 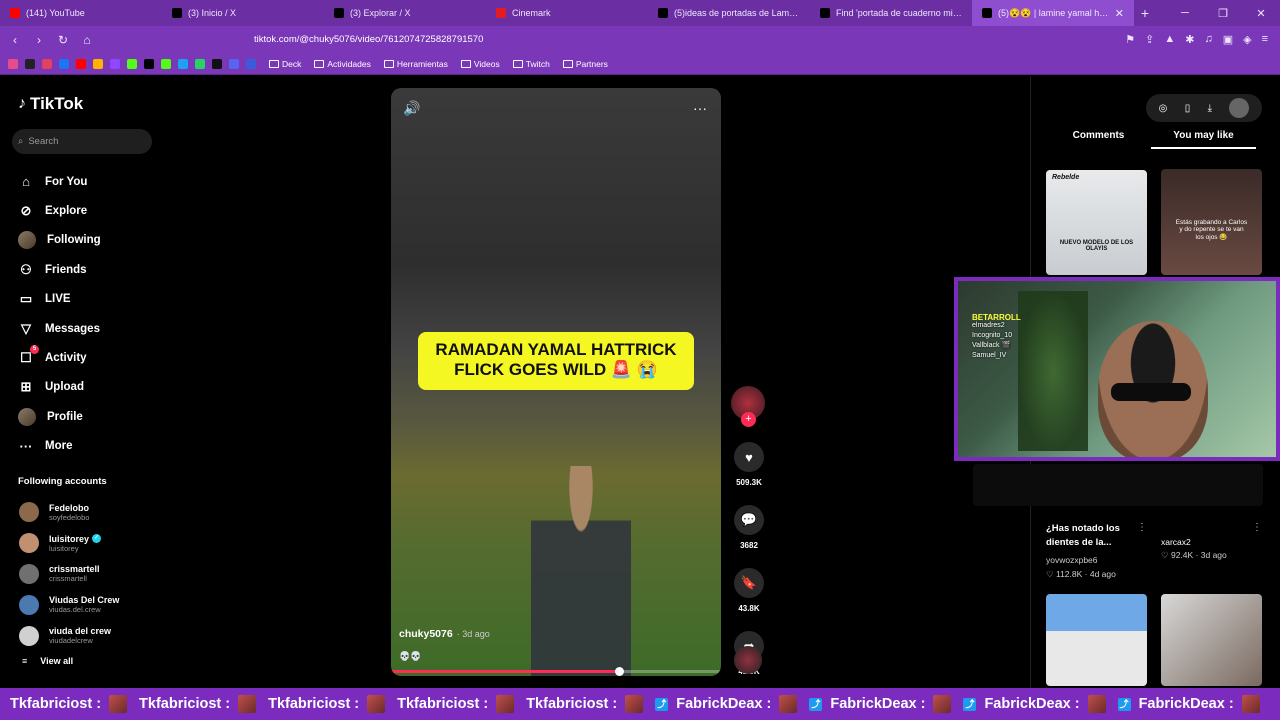 I want to click on extension-icon: ▲, so click(x=1169, y=39).